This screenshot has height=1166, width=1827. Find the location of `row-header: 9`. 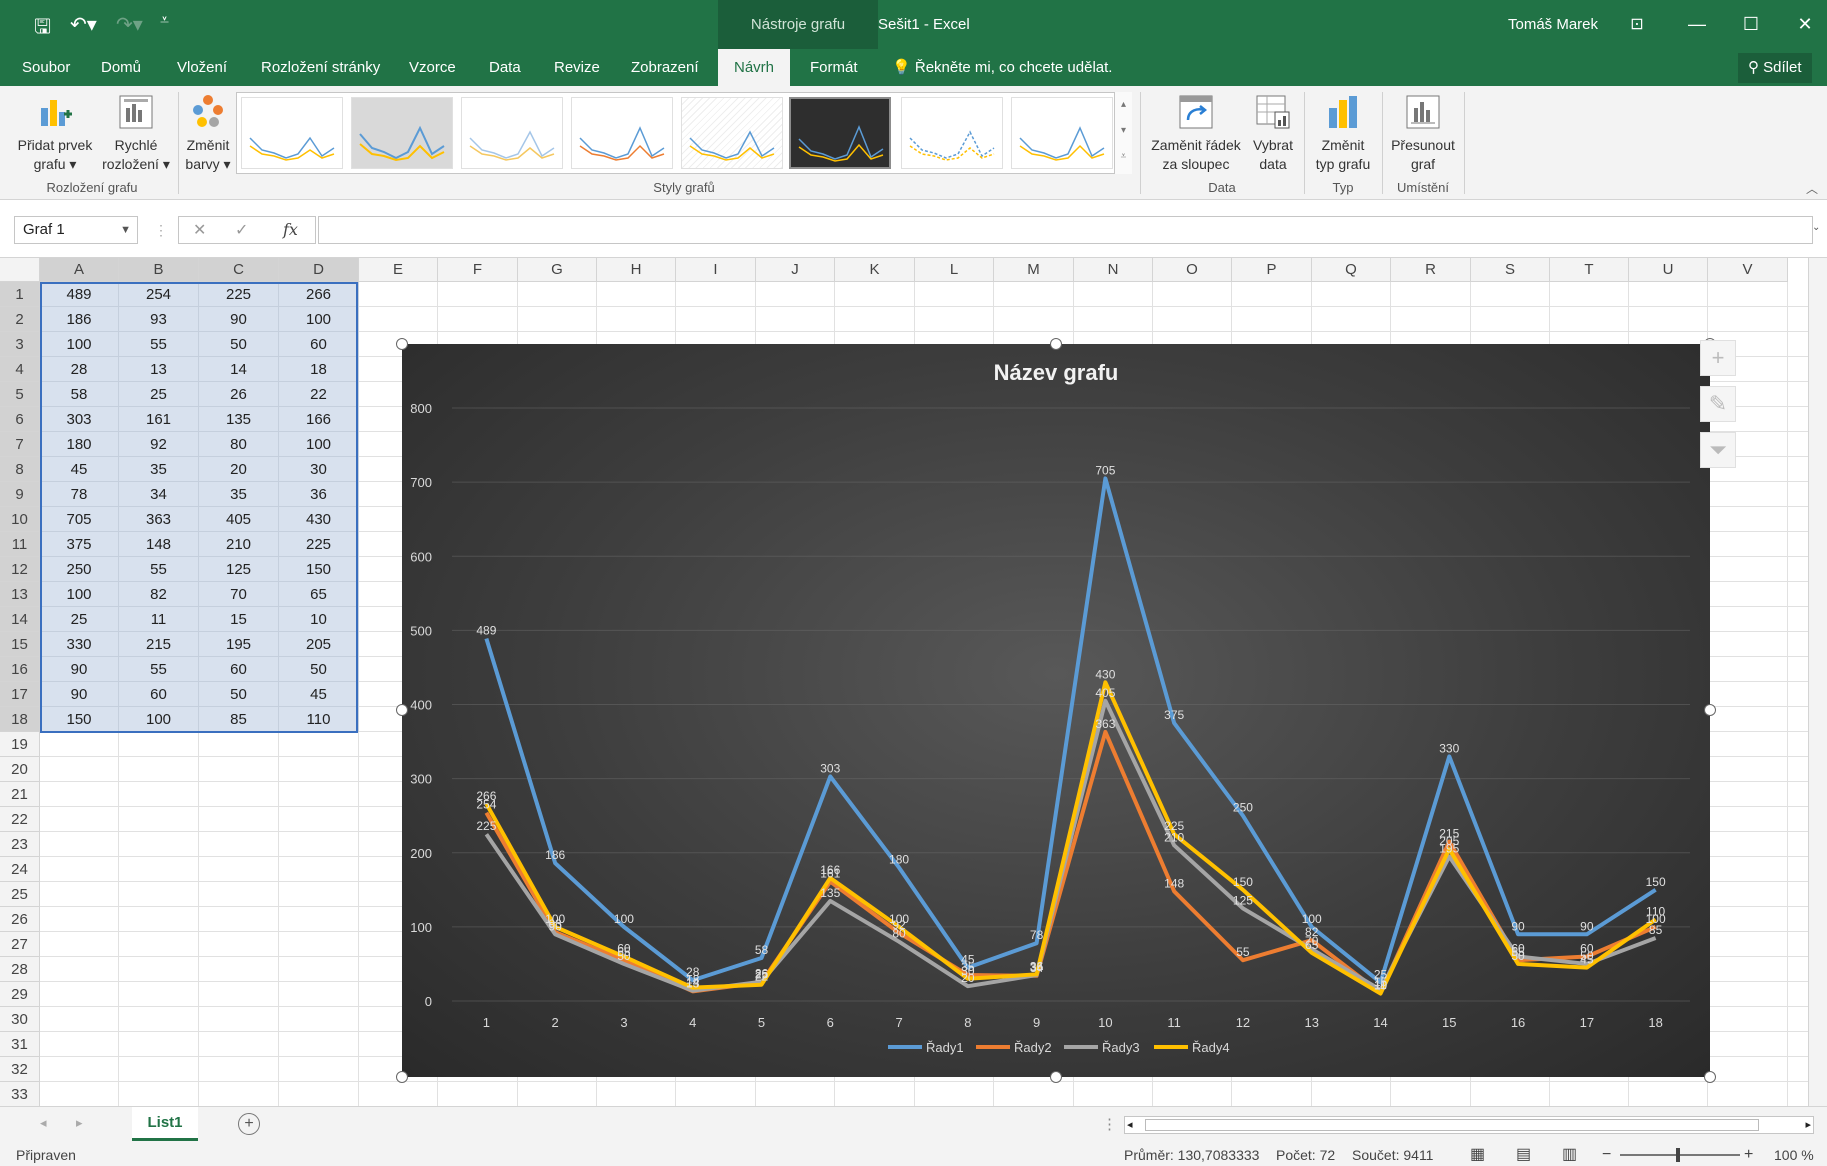

row-header: 9 is located at coordinates (20, 494).